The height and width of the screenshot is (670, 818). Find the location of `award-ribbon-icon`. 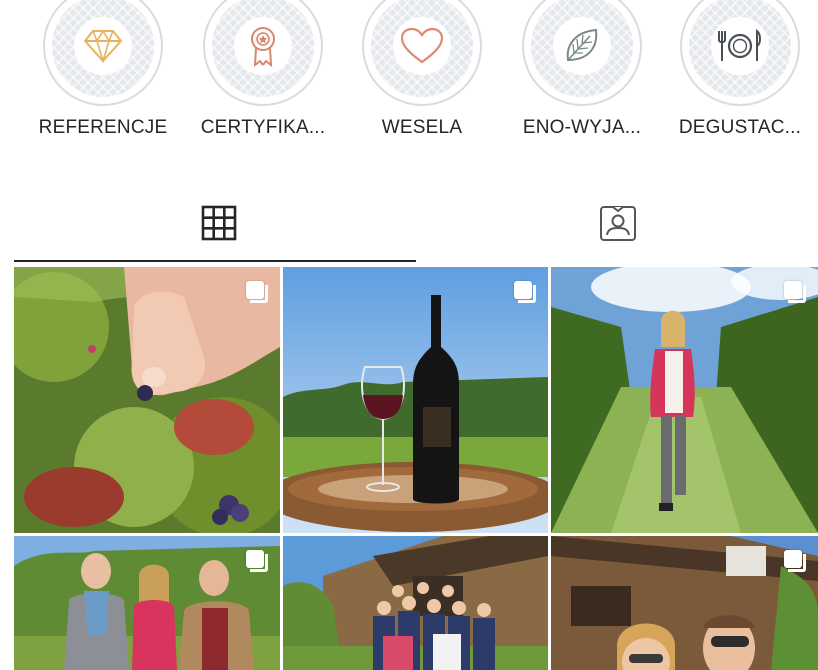

award-ribbon-icon is located at coordinates (263, 47).